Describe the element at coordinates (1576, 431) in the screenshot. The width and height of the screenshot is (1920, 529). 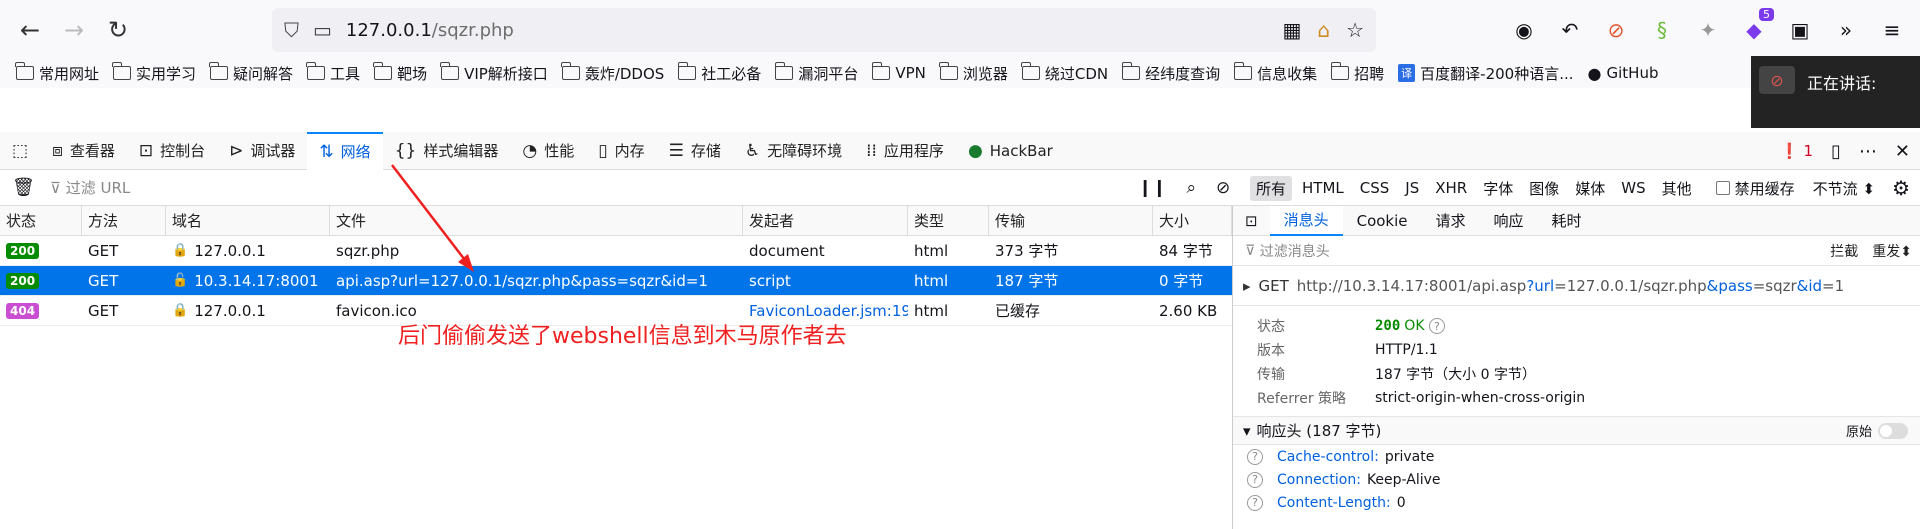
I see `response-headers-section: ▾ 响应头 (187 字节) 原始` at that location.